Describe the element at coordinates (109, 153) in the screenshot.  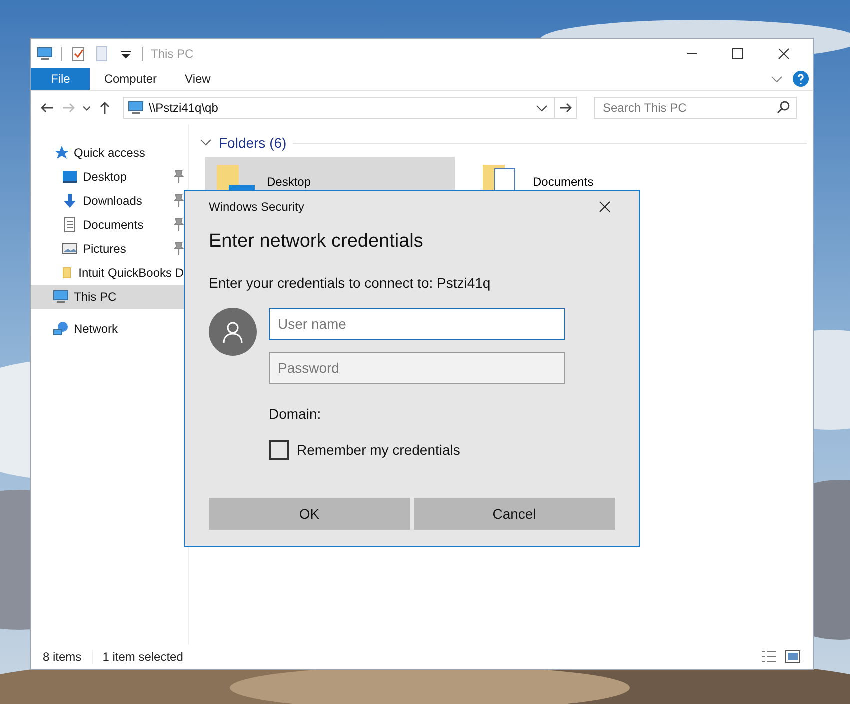
I see `sidebar-item: Quick access` at that location.